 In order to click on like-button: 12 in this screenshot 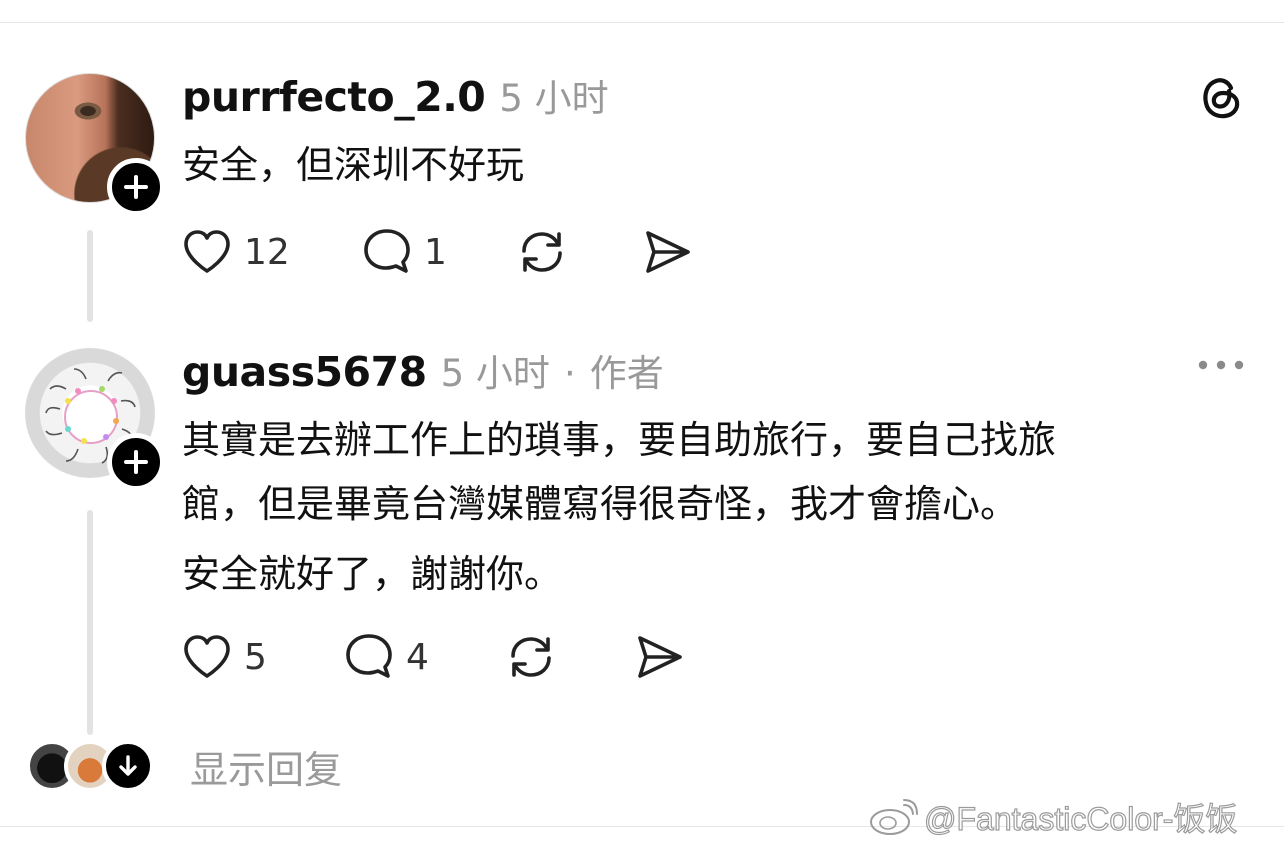, I will do `click(270, 252)`.